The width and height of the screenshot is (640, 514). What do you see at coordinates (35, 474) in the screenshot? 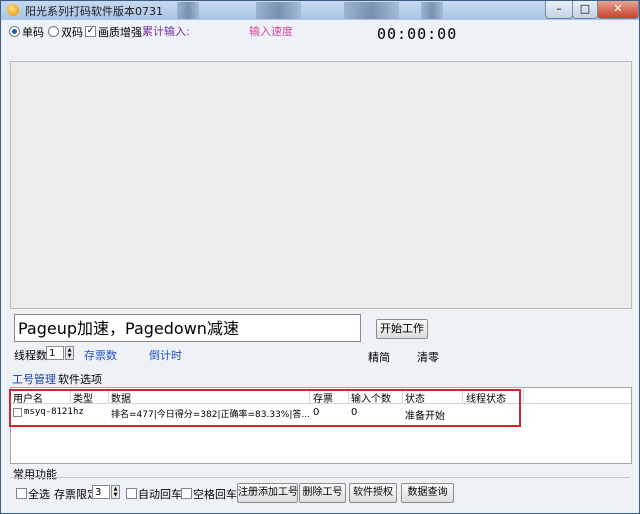
I see `common-functions-label: 常用功能` at bounding box center [35, 474].